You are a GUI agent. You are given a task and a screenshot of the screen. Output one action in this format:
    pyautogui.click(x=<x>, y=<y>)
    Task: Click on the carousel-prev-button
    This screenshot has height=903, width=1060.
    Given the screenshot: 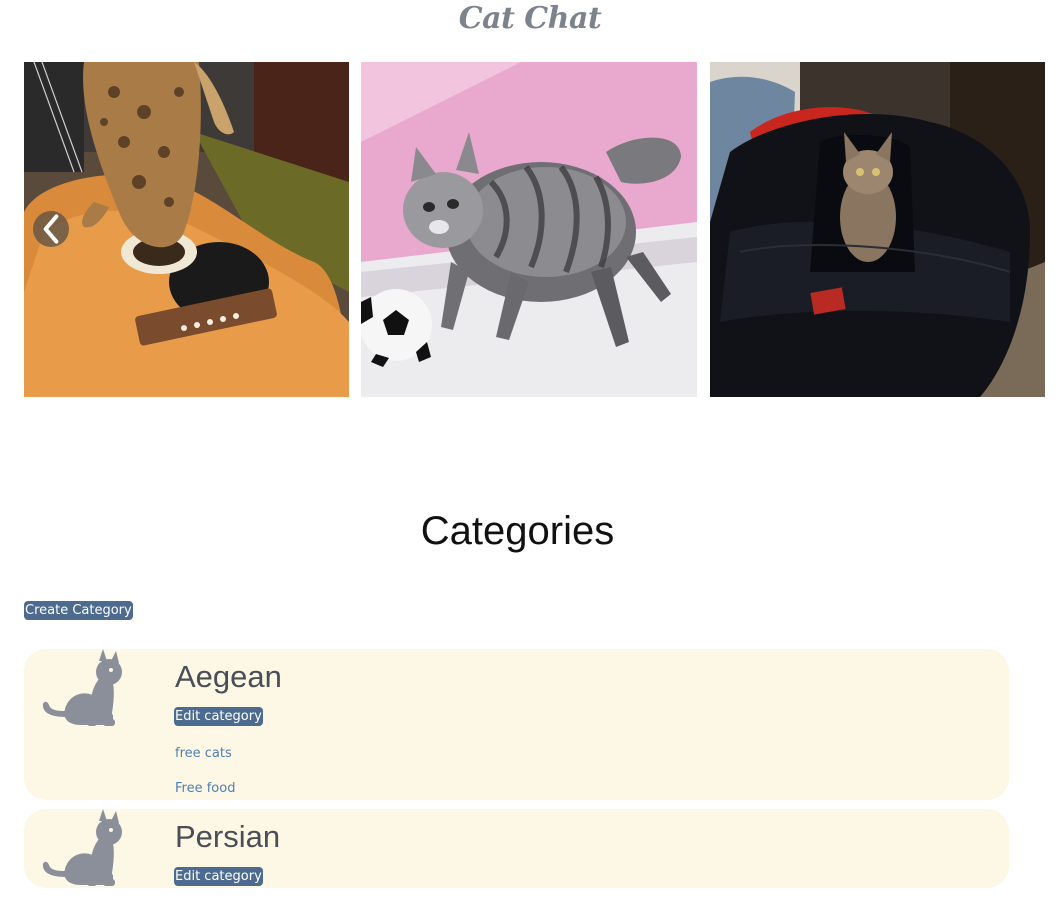 What is the action you would take?
    pyautogui.click(x=51, y=229)
    